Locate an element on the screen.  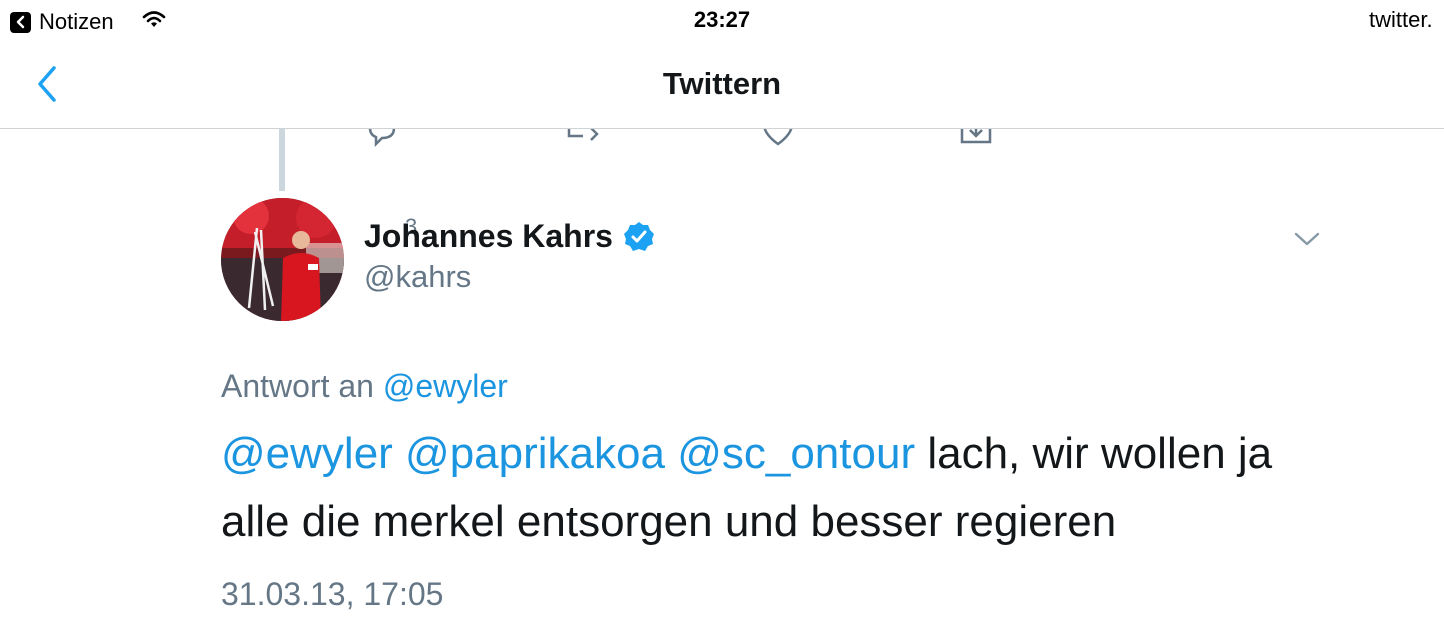
author-handle: @kahrs is located at coordinates (417, 277).